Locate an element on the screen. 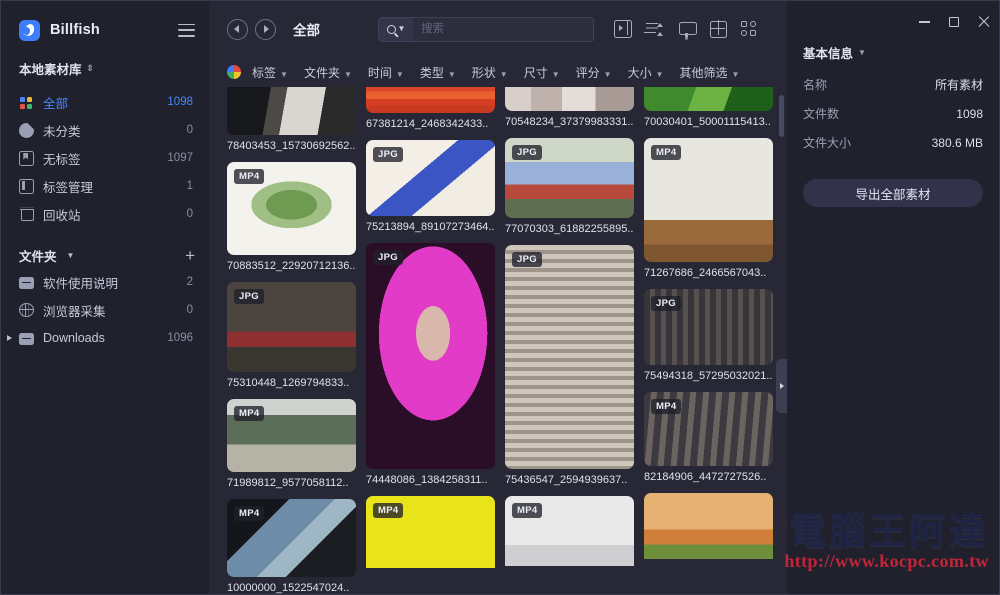  filter-3: 时间 ▼ is located at coordinates (386, 72).